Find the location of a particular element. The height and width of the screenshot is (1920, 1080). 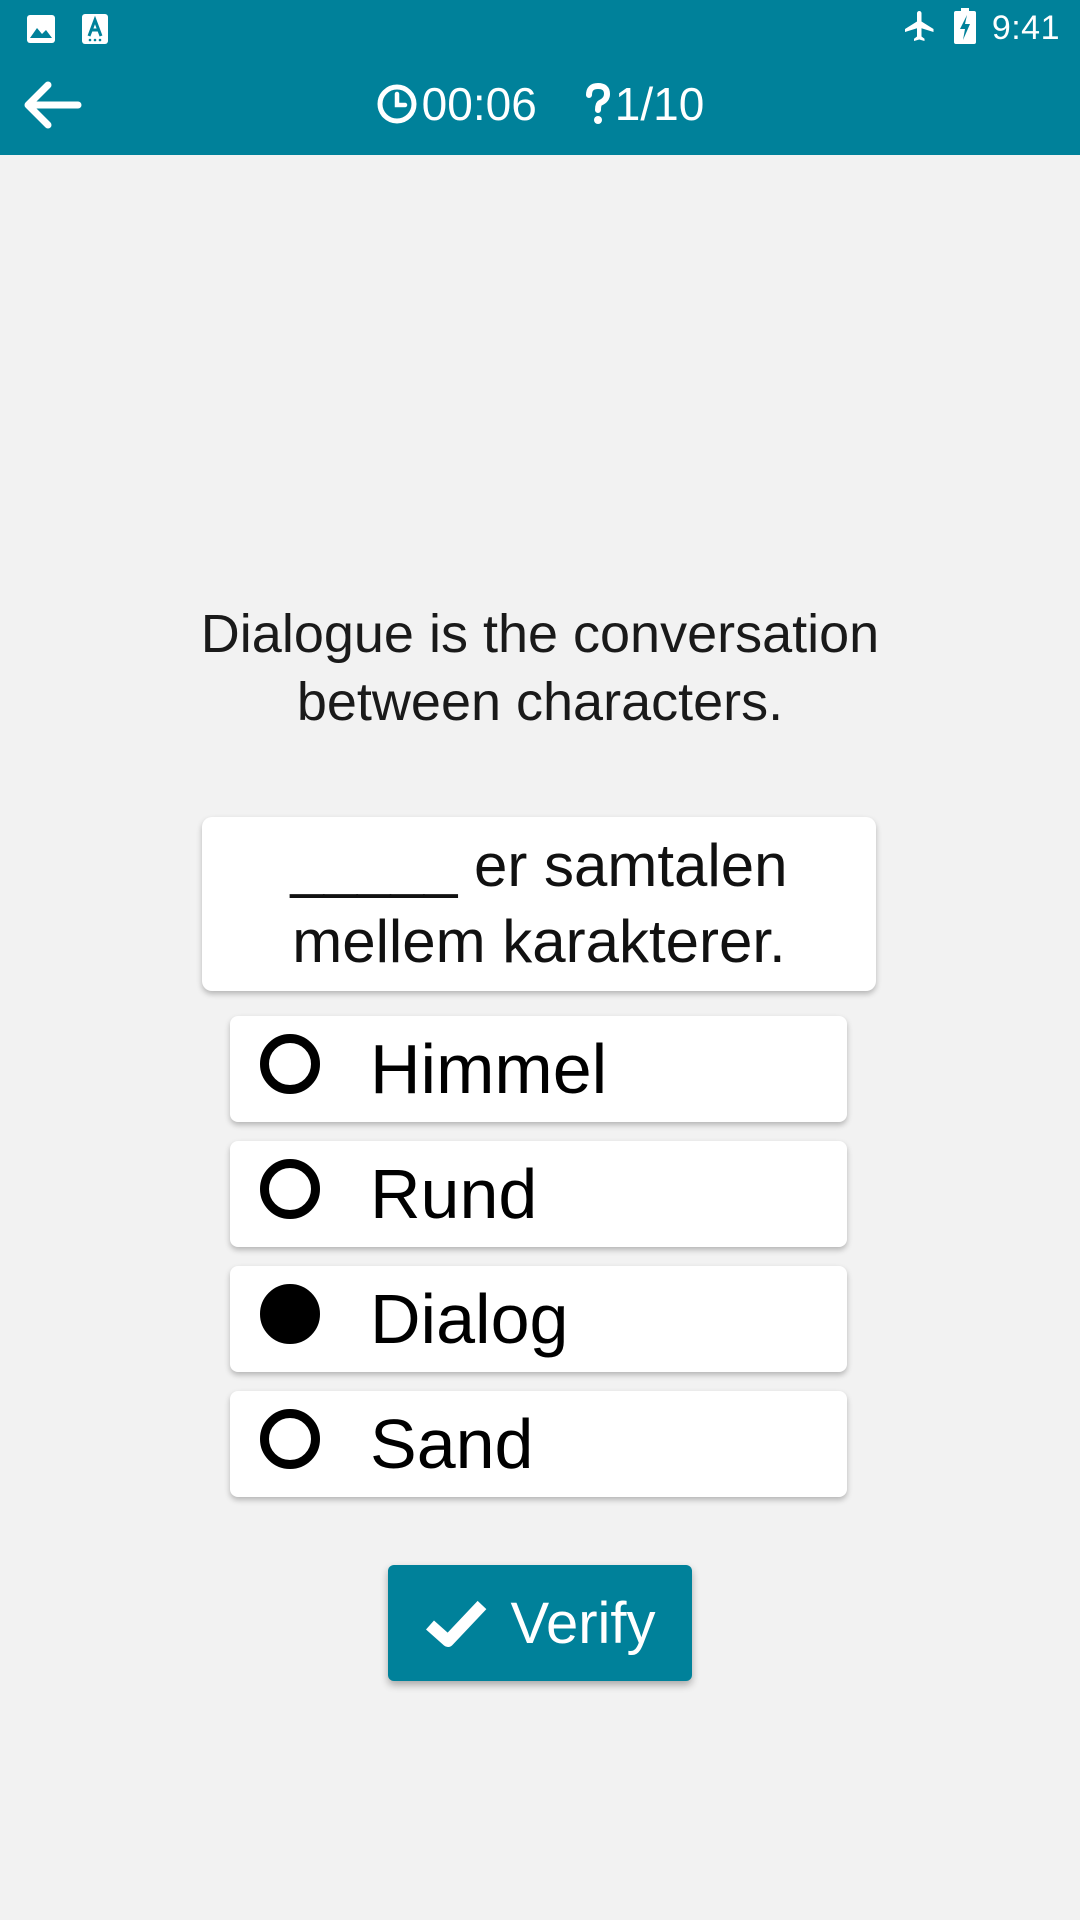

option-sand: Sand is located at coordinates (538, 1444).